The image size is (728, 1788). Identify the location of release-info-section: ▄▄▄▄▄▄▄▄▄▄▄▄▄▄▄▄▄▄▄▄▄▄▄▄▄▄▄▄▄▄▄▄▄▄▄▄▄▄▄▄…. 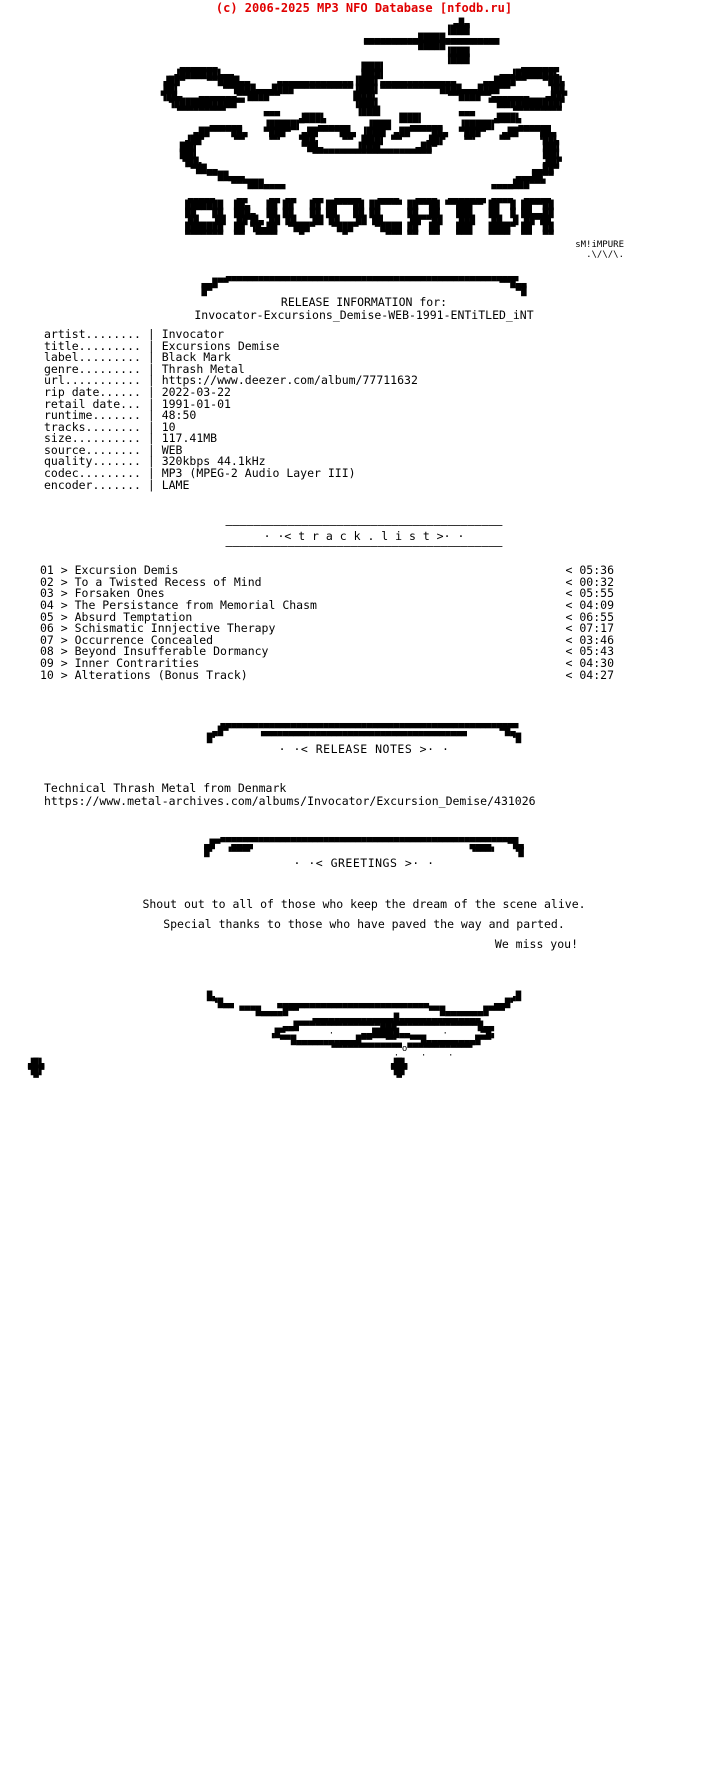
(364, 381).